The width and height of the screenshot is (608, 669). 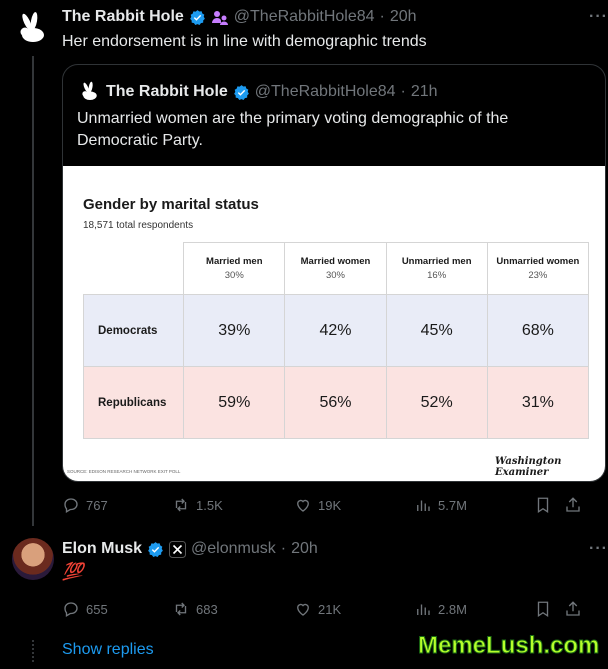 I want to click on table-row: Republicans 59% 56% 52% 31%, so click(x=336, y=402).